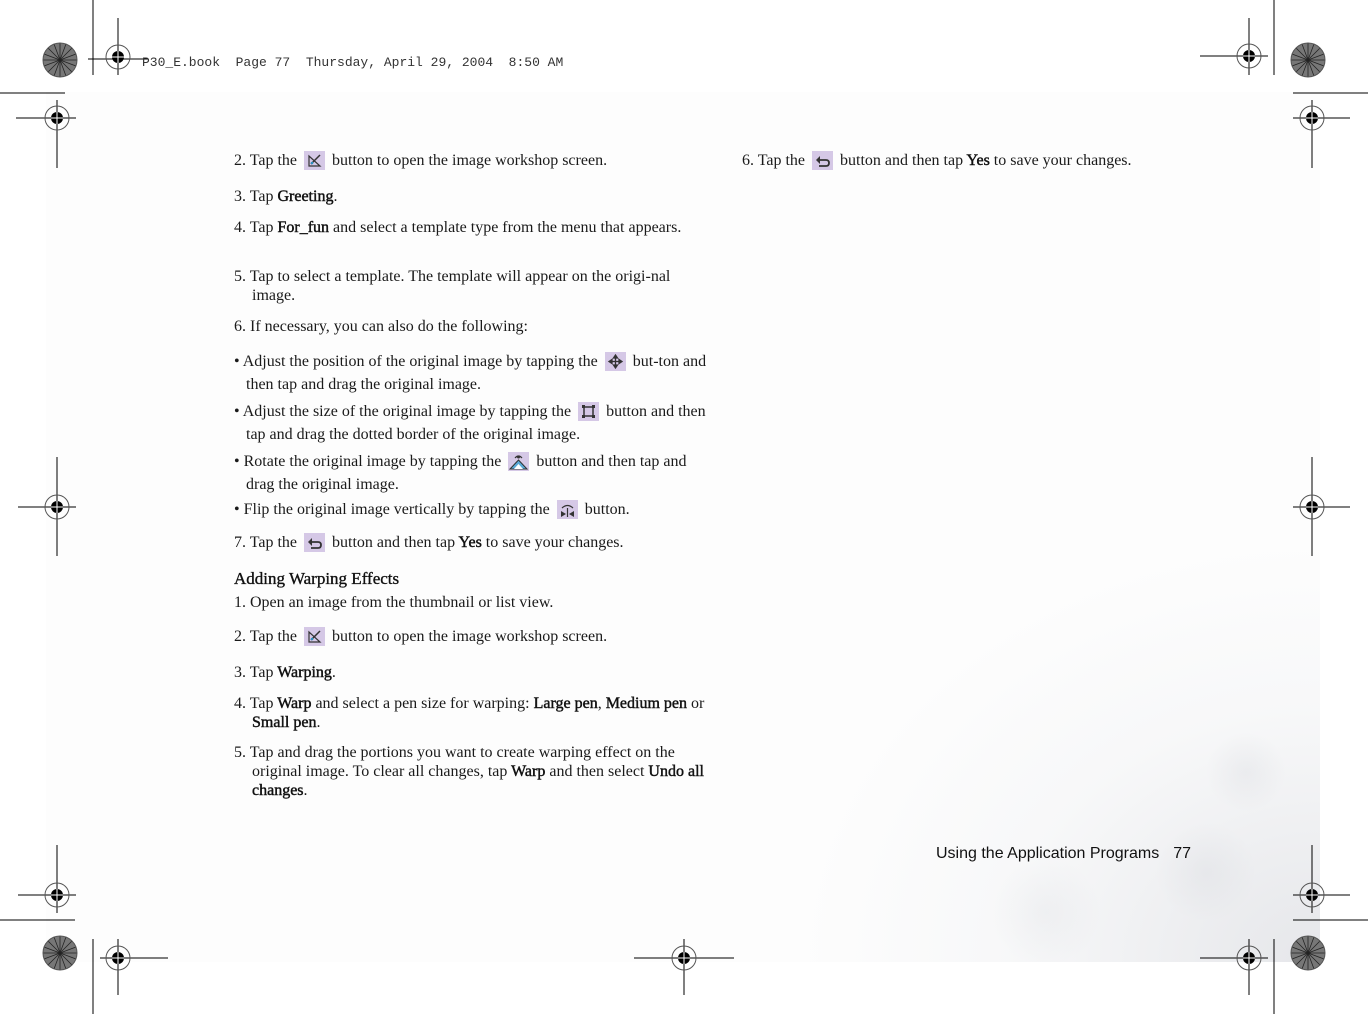 Image resolution: width=1368 pixels, height=1014 pixels. Describe the element at coordinates (1321, 506) in the screenshot. I see `crop-mark-mid-right` at that location.